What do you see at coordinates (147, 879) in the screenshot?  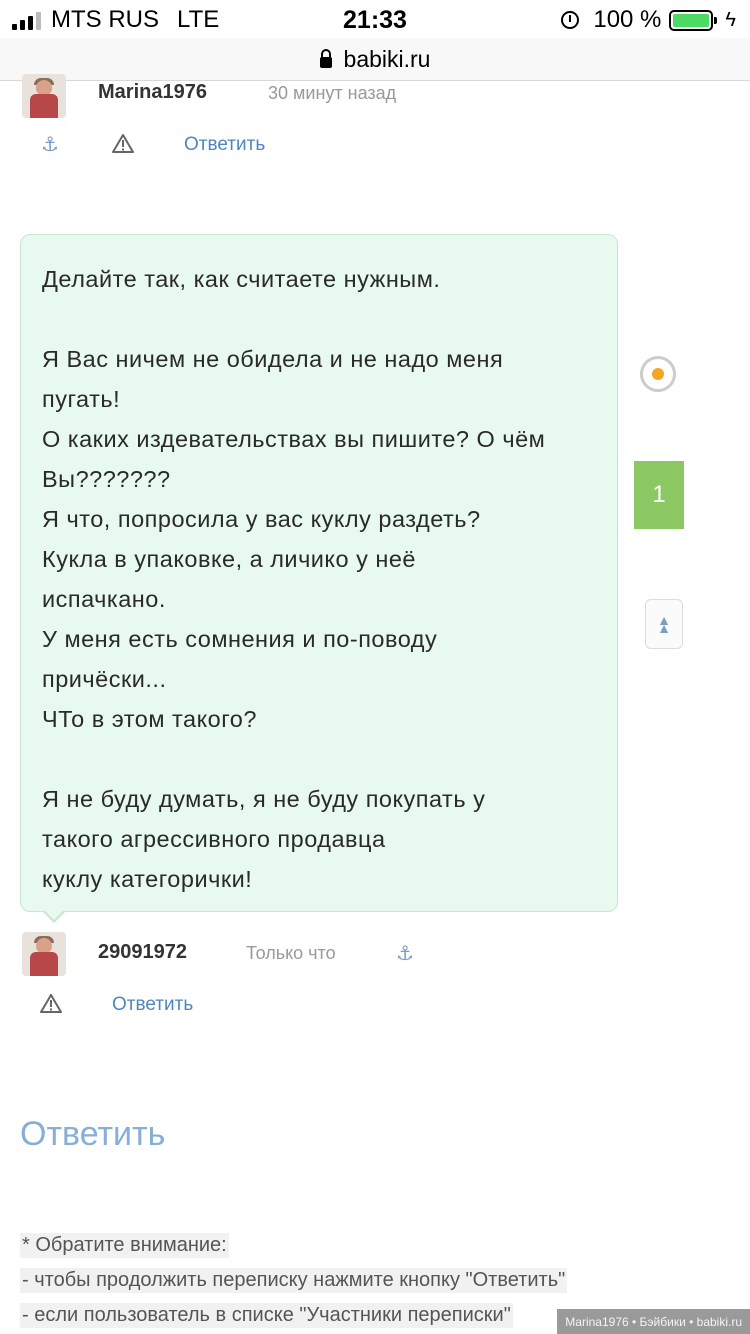 I see `message-line: куклу категорички!` at bounding box center [147, 879].